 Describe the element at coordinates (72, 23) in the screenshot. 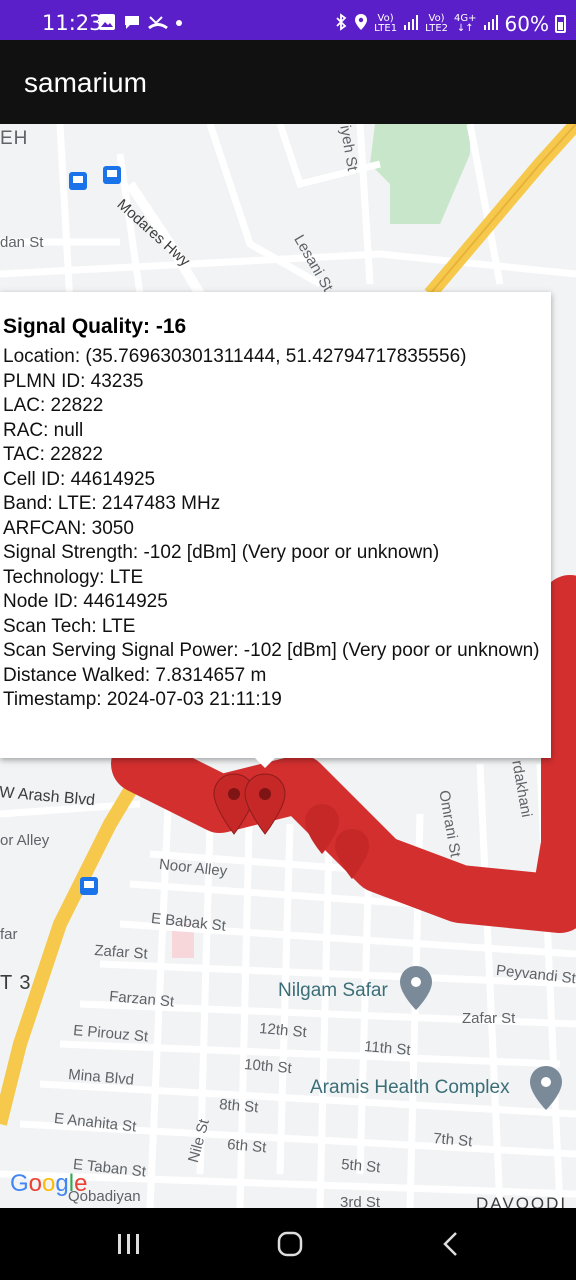

I see `status-time: 11:23` at that location.